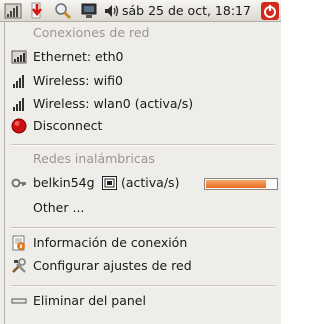 The height and width of the screenshot is (324, 320). I want to click on stop-icon, so click(19, 126).